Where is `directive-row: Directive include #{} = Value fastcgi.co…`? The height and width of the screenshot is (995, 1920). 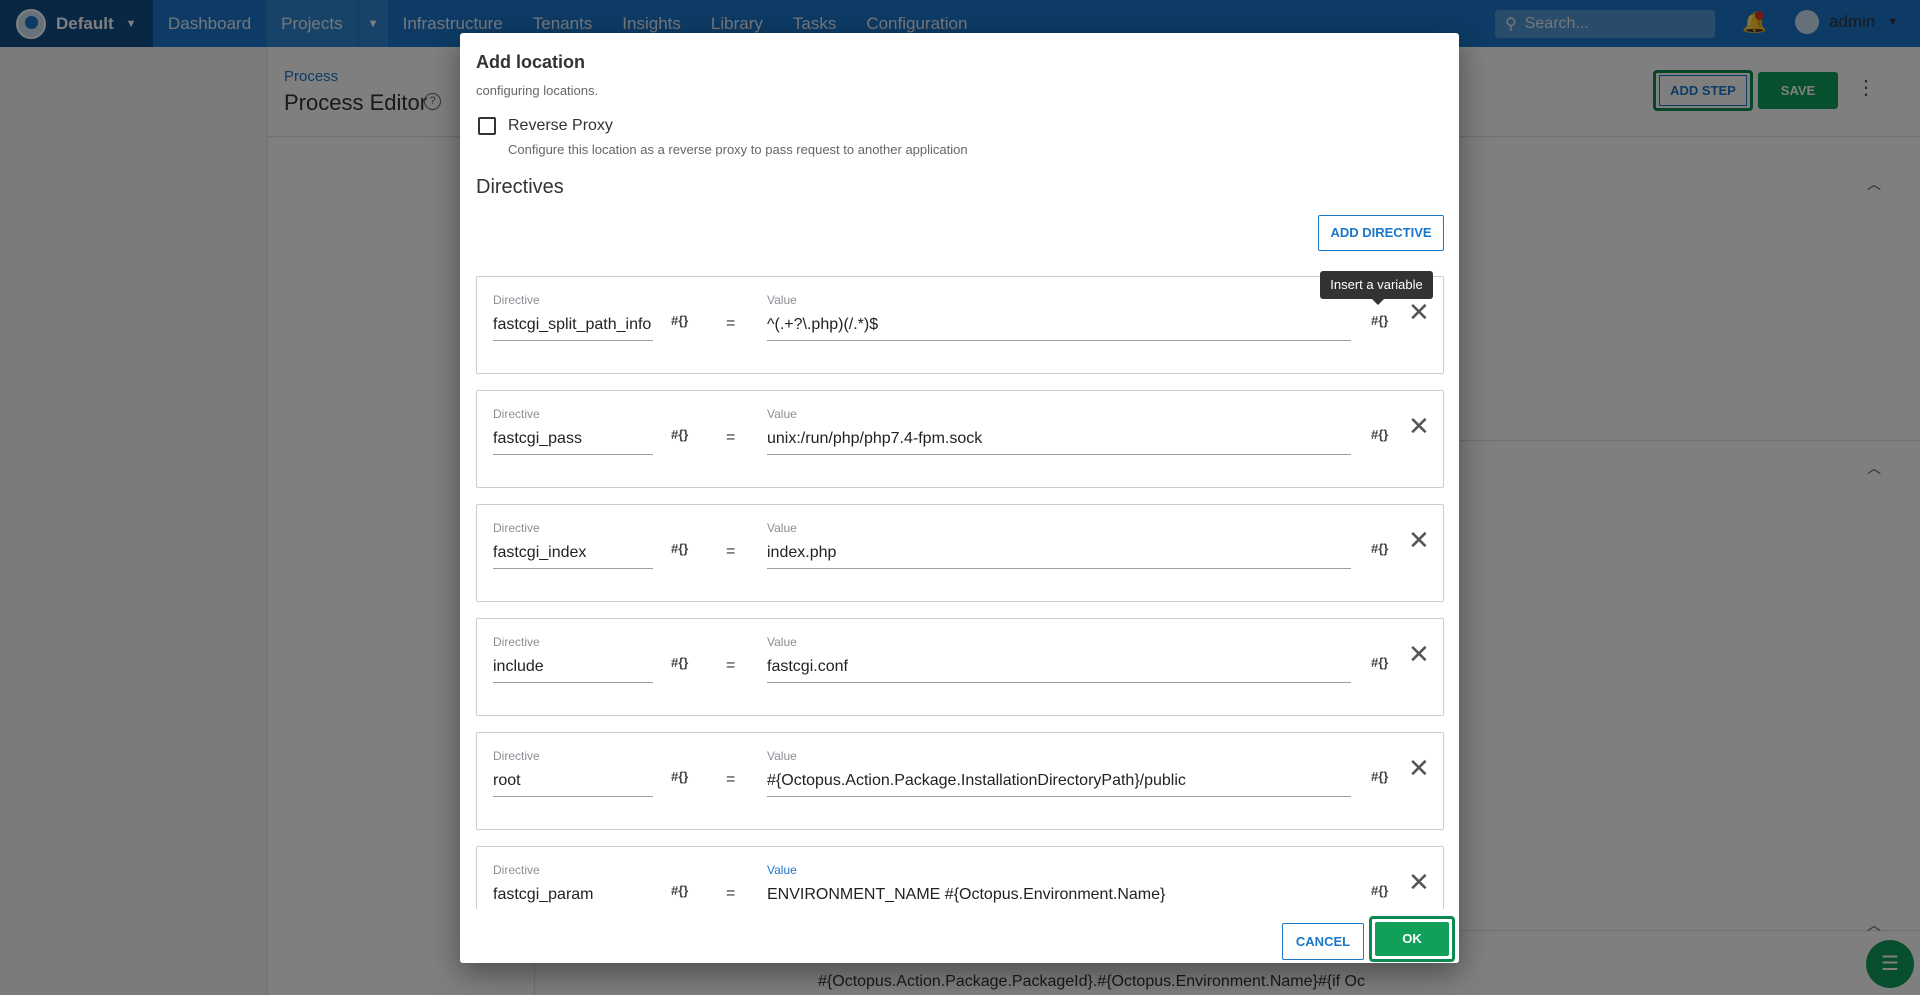 directive-row: Directive include #{} = Value fastcgi.co… is located at coordinates (960, 667).